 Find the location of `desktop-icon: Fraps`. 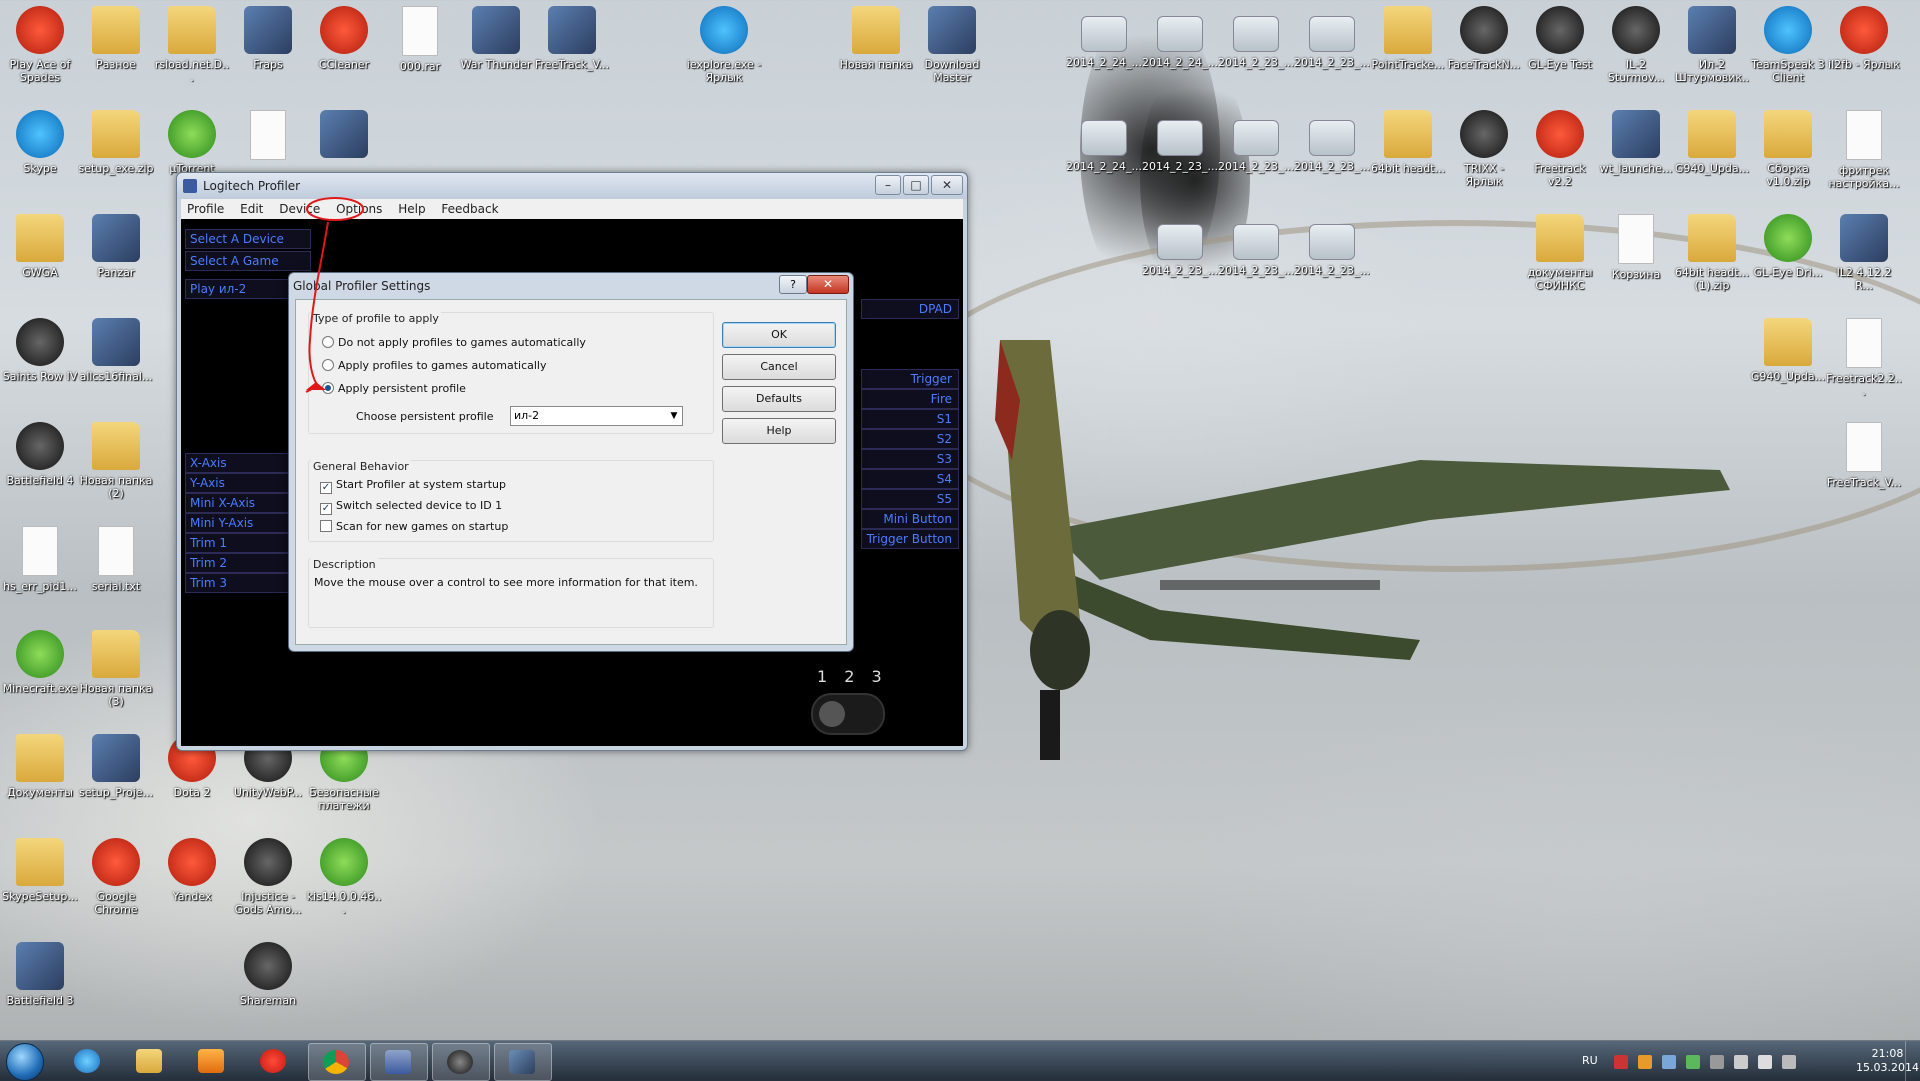

desktop-icon: Fraps is located at coordinates (268, 45).